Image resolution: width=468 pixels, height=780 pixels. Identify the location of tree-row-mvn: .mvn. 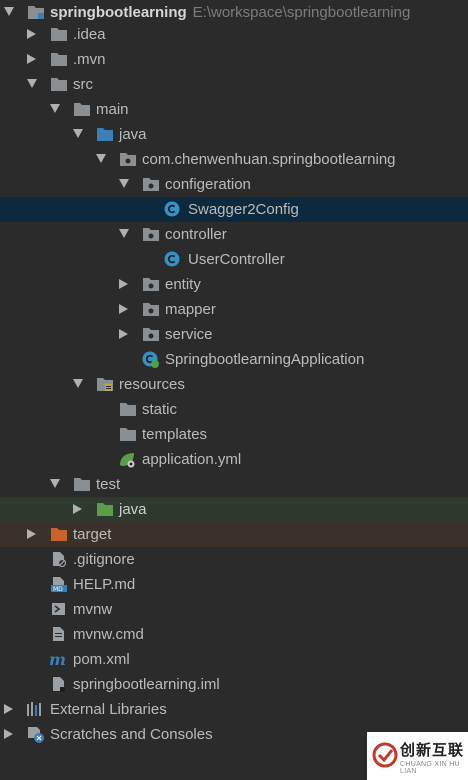
(234, 59).